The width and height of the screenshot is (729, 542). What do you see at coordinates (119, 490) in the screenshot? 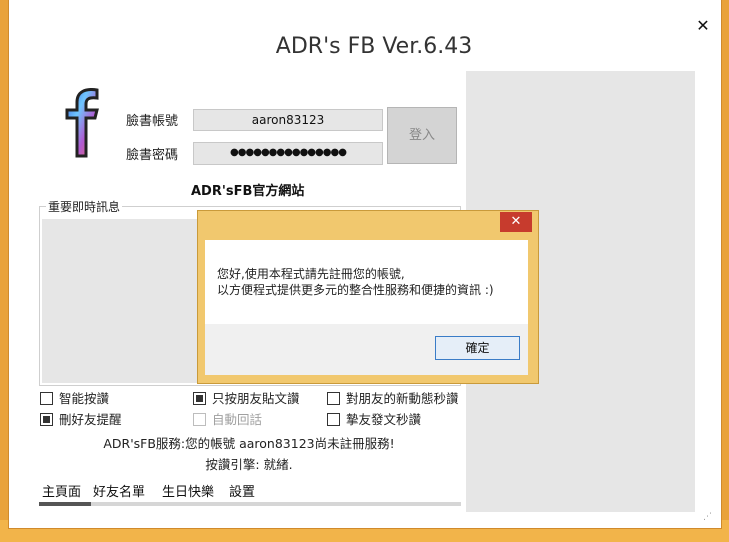
I see `tab-friends-list: 好友名單` at bounding box center [119, 490].